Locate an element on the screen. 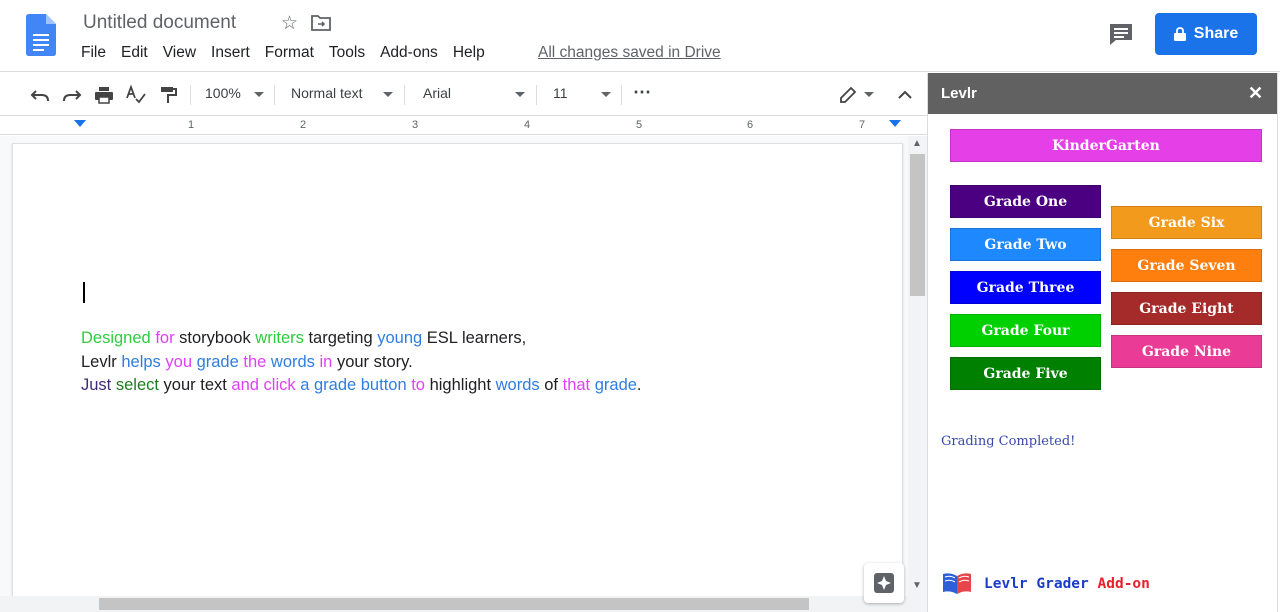 The width and height of the screenshot is (1280, 612). highlighted-word: helps is located at coordinates (143, 361).